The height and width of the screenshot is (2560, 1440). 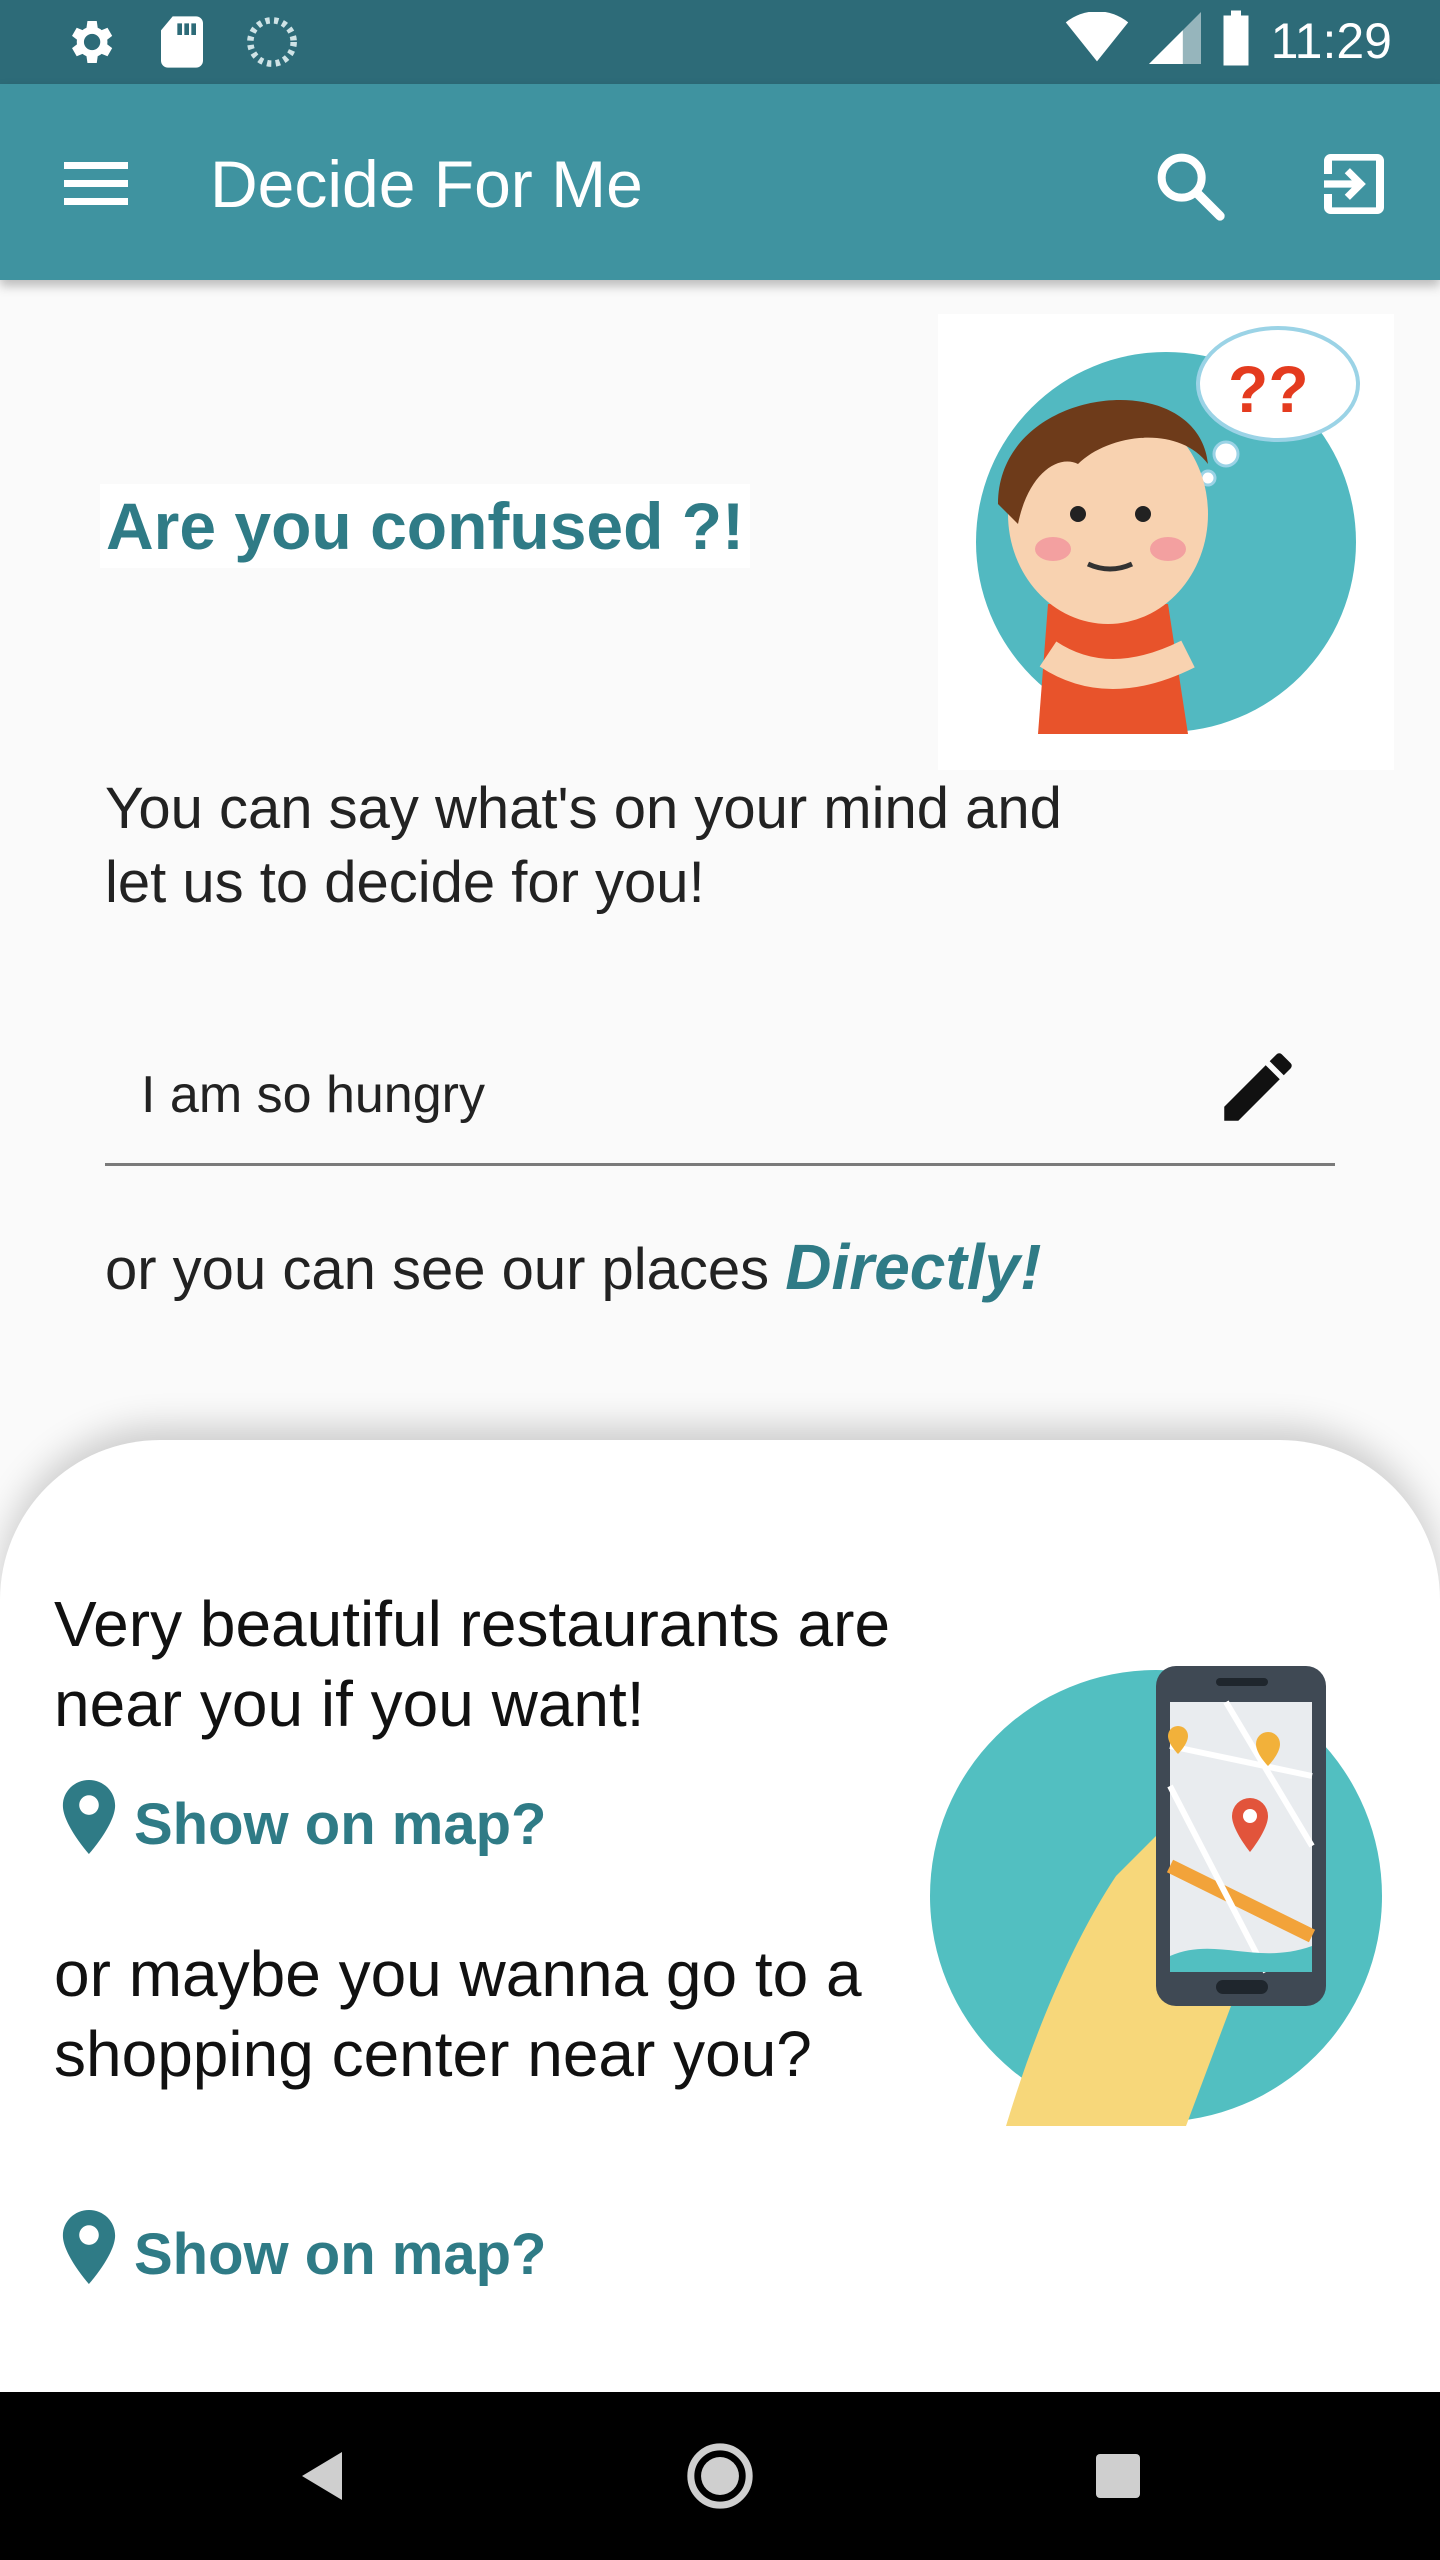 I want to click on back-button, so click(x=322, y=2478).